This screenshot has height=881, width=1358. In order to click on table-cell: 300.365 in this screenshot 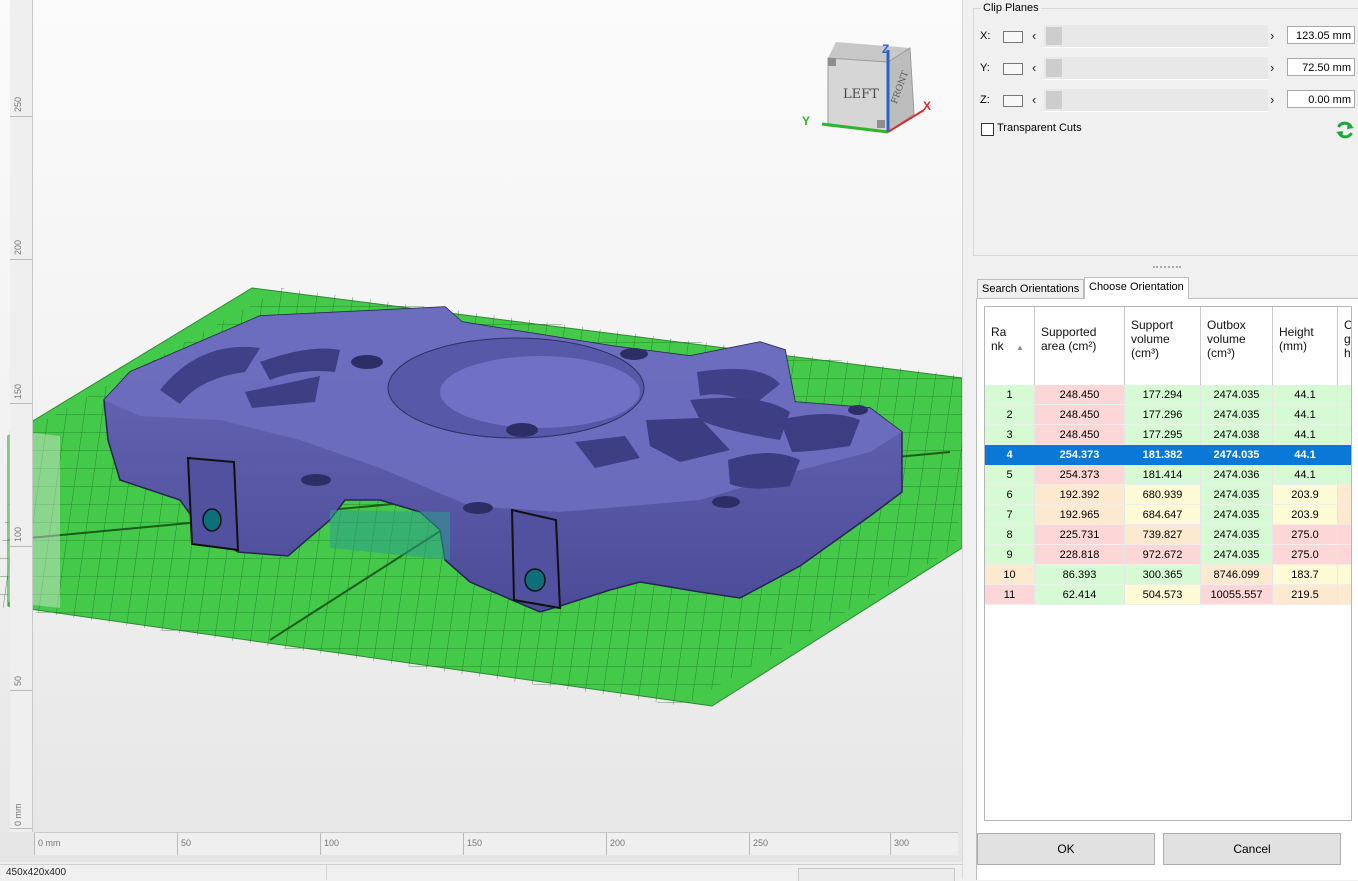, I will do `click(1163, 575)`.